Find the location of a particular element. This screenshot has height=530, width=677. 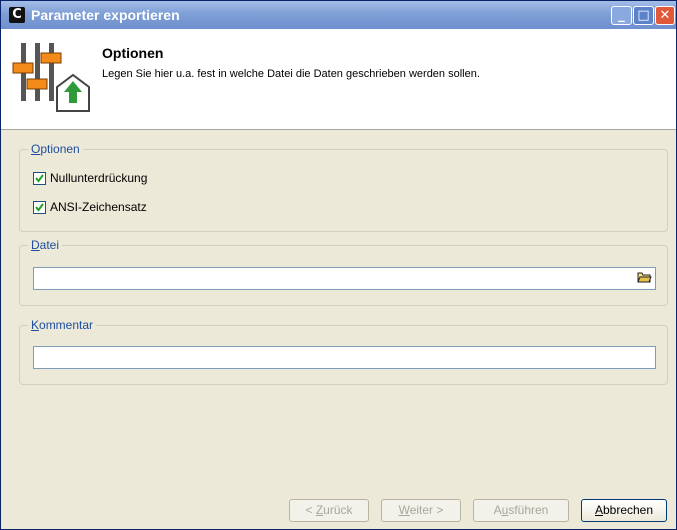

file-group-label: Datei is located at coordinates (45, 245).